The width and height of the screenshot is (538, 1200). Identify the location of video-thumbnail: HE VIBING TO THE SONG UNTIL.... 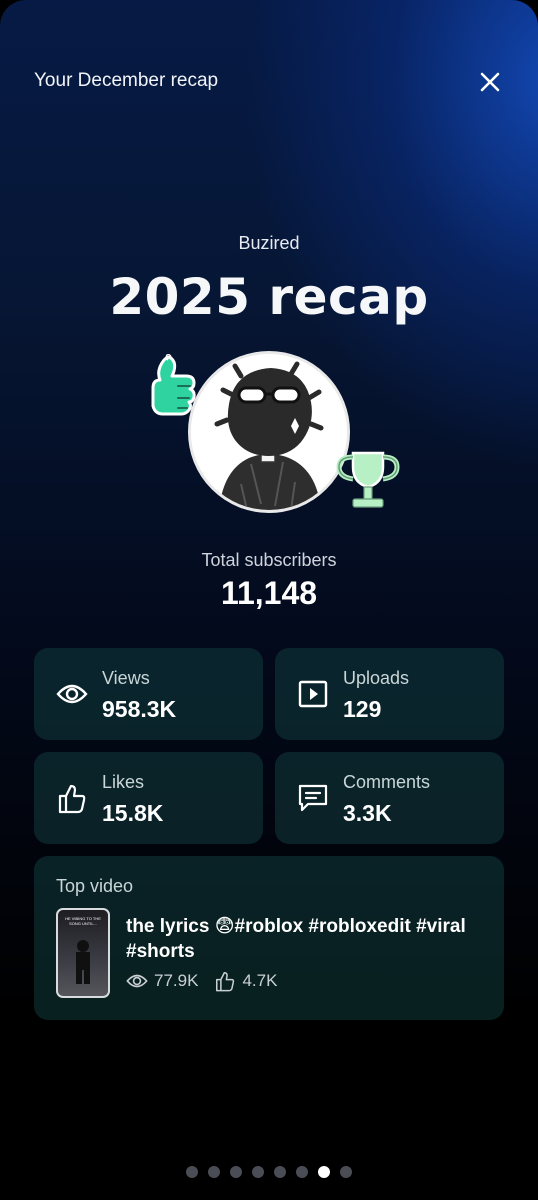
(83, 953).